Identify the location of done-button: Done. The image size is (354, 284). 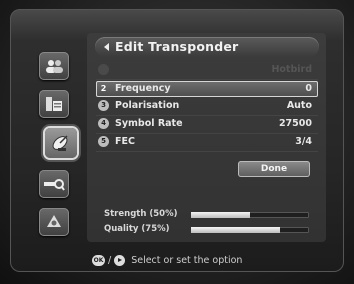
(274, 169).